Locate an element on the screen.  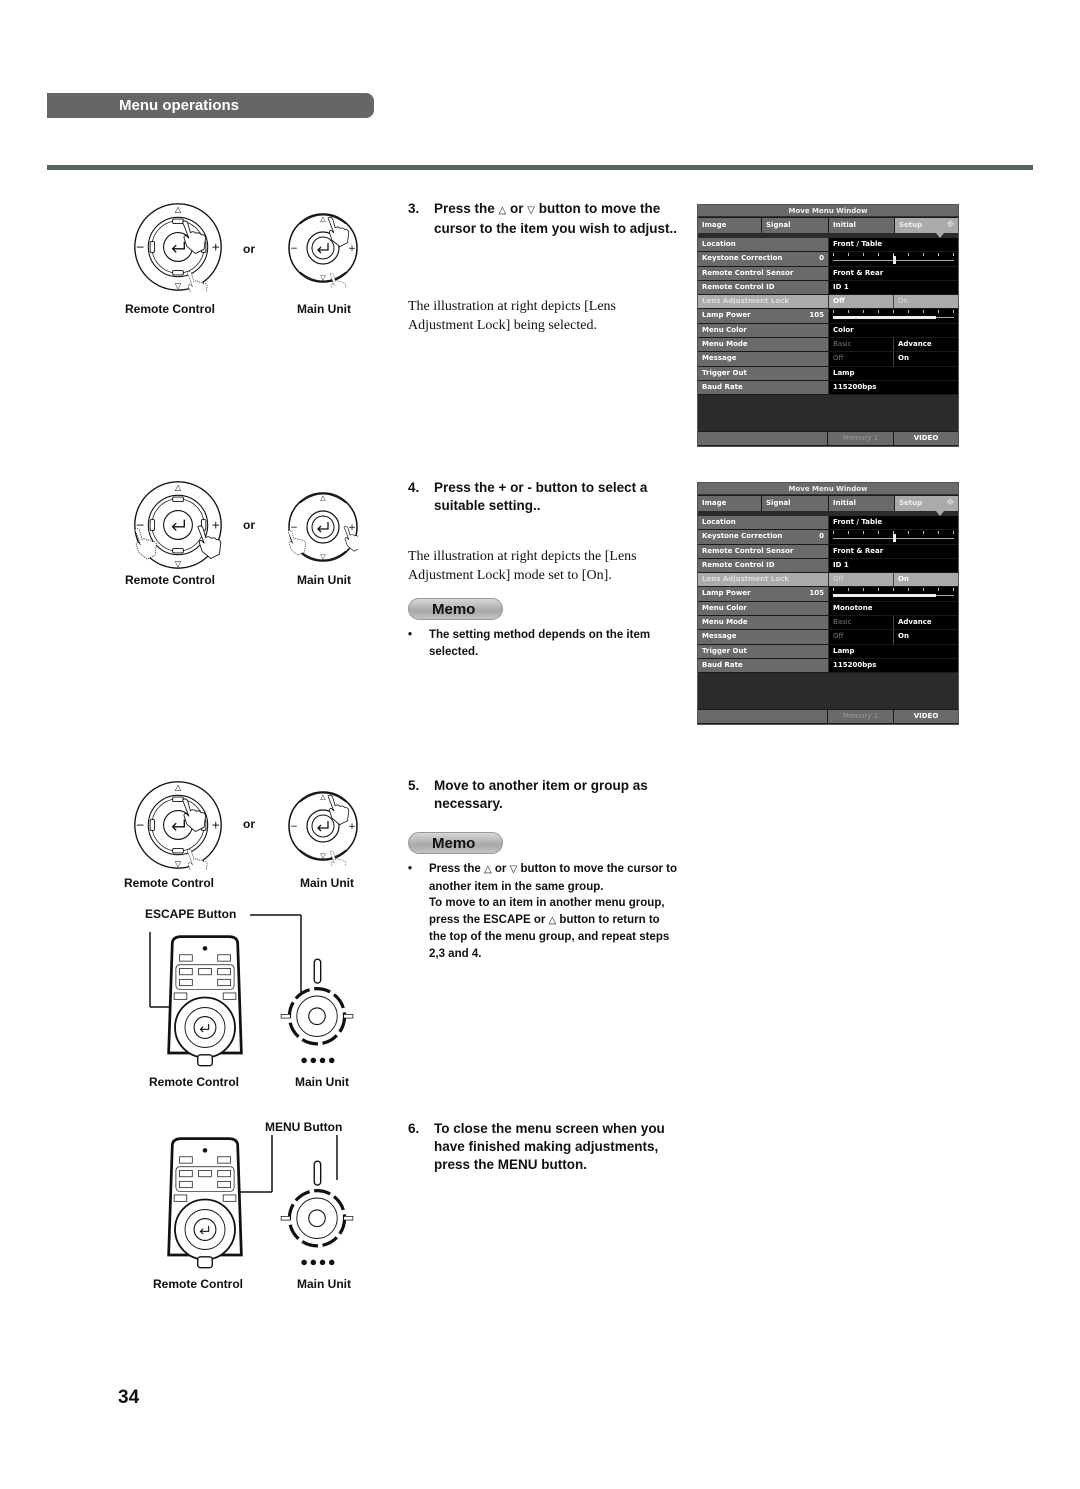
step-number: 4. is located at coordinates (414, 487).